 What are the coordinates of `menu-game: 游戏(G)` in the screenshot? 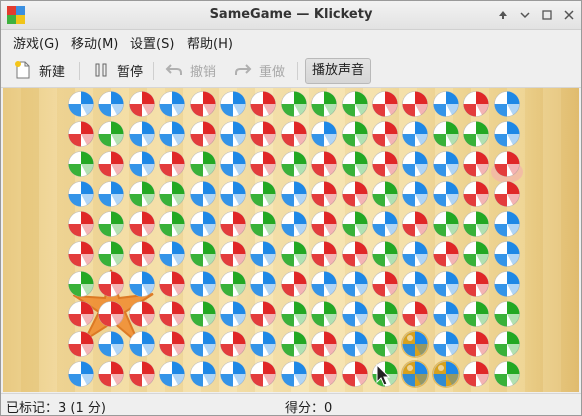 It's located at (36, 42).